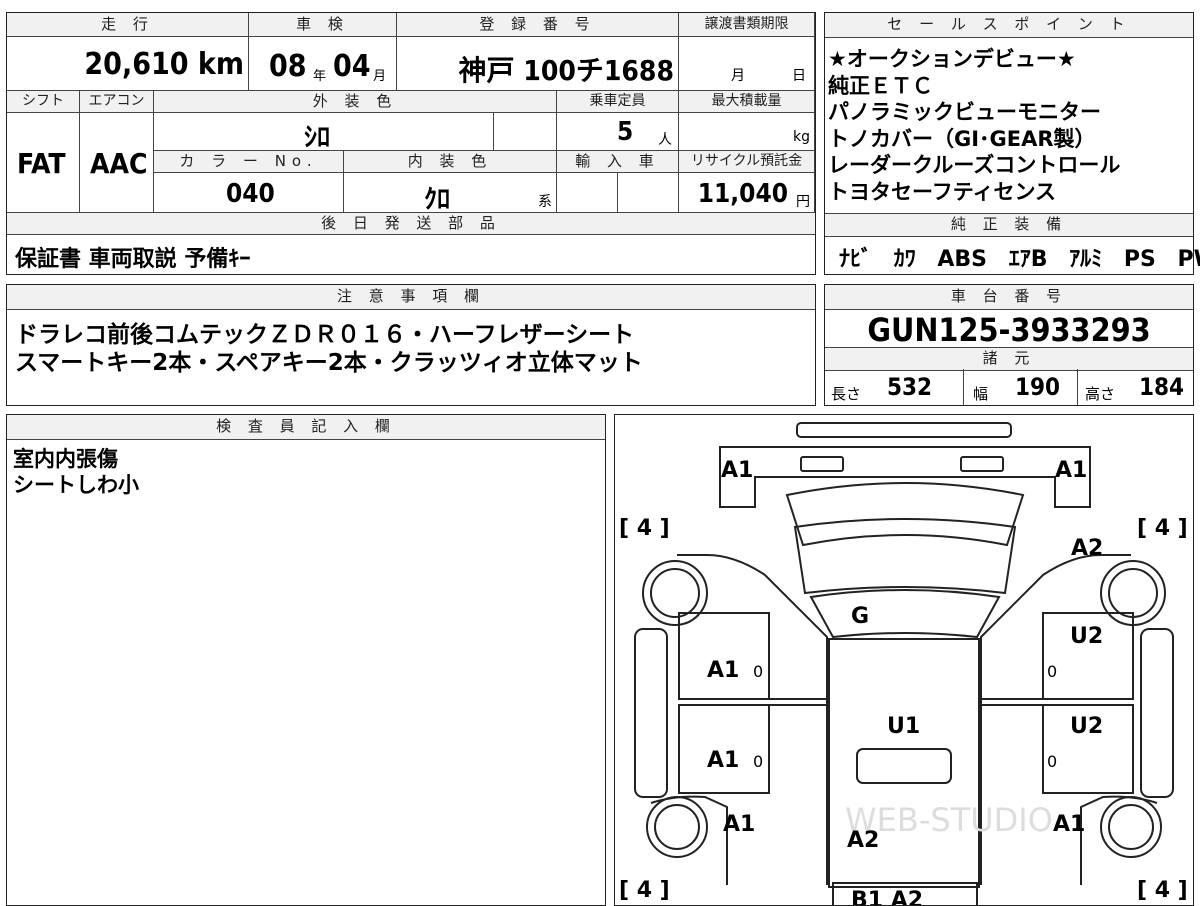 The image size is (1200, 906). Describe the element at coordinates (128, 25) in the screenshot. I see `mileage-header: 走 行` at that location.